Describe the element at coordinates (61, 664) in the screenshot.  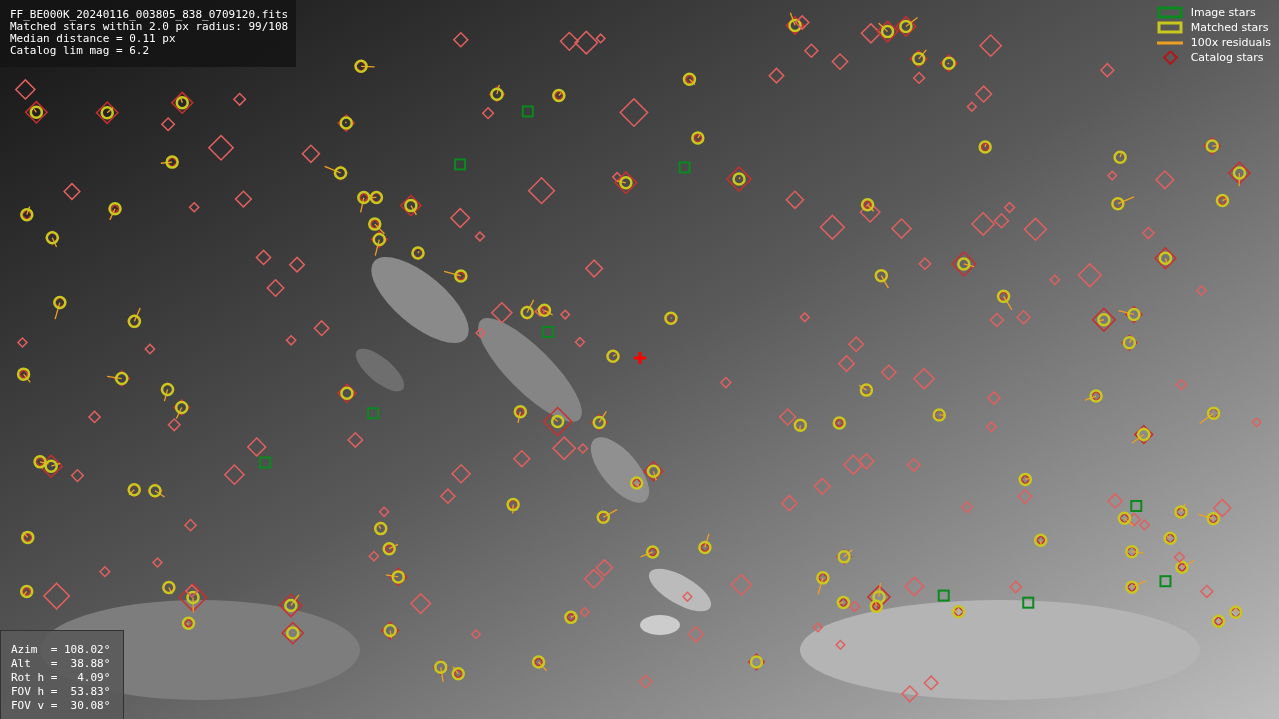
I see `pointing-text: Alt = 38.88°` at that location.